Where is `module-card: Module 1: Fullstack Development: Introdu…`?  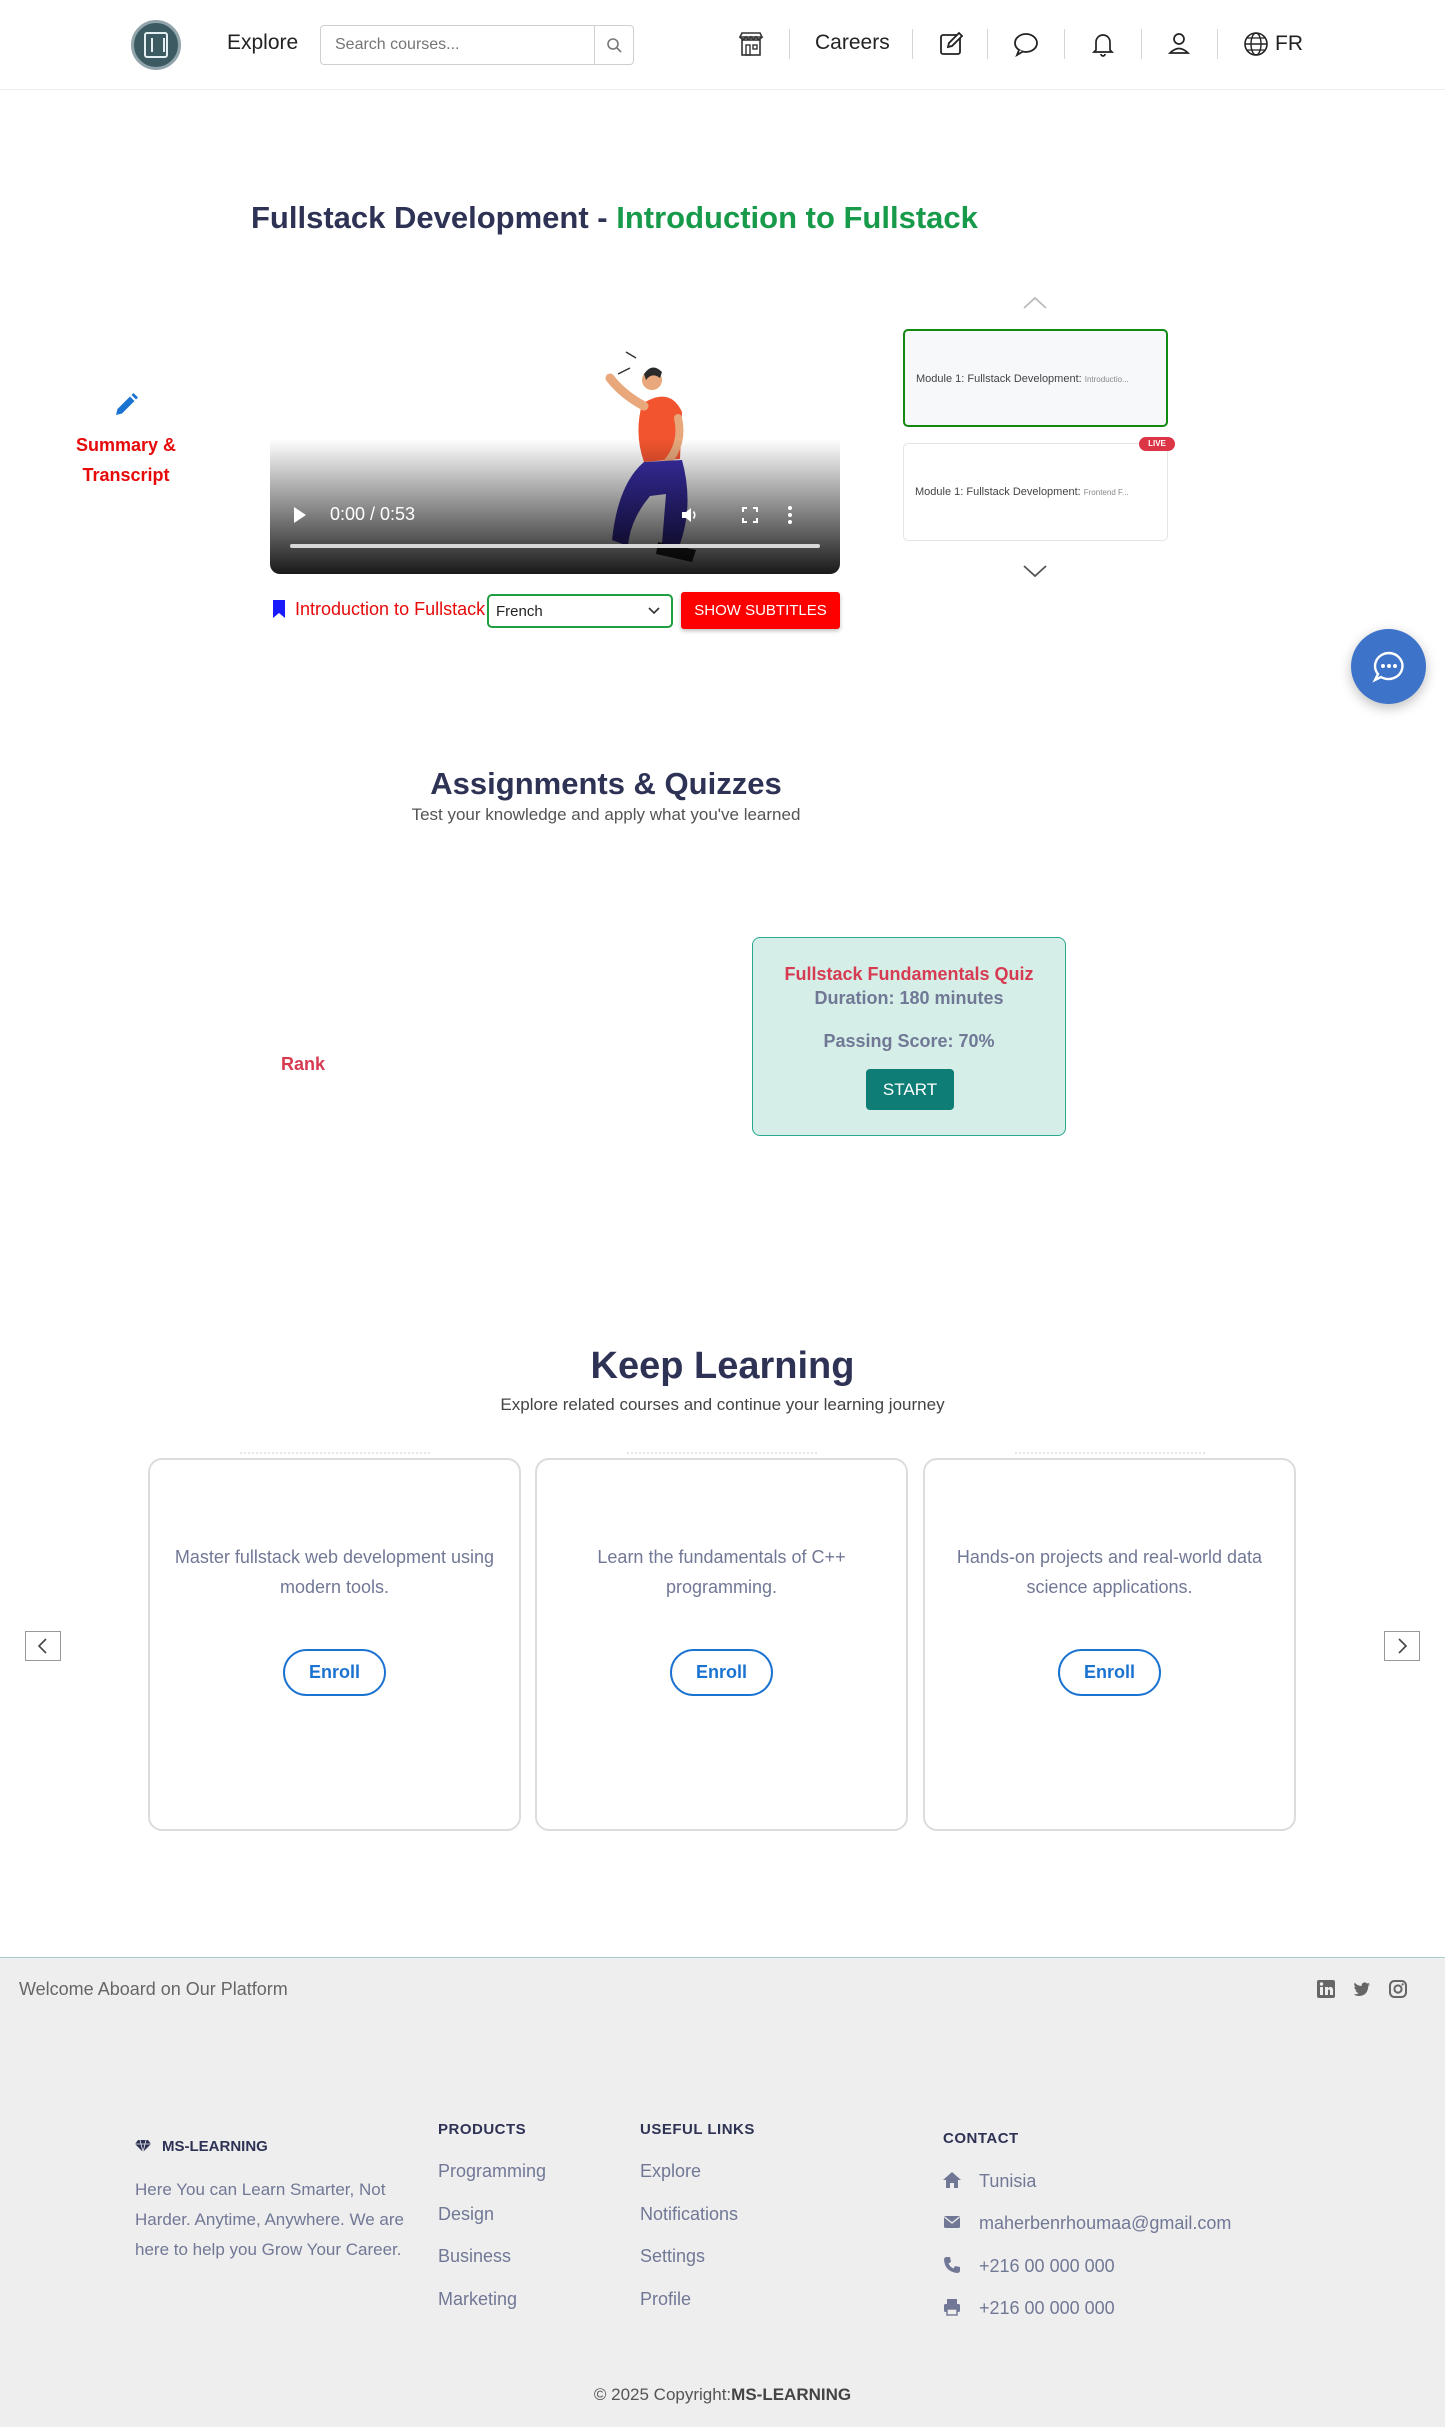 module-card: Module 1: Fullstack Development: Introdu… is located at coordinates (1035, 378).